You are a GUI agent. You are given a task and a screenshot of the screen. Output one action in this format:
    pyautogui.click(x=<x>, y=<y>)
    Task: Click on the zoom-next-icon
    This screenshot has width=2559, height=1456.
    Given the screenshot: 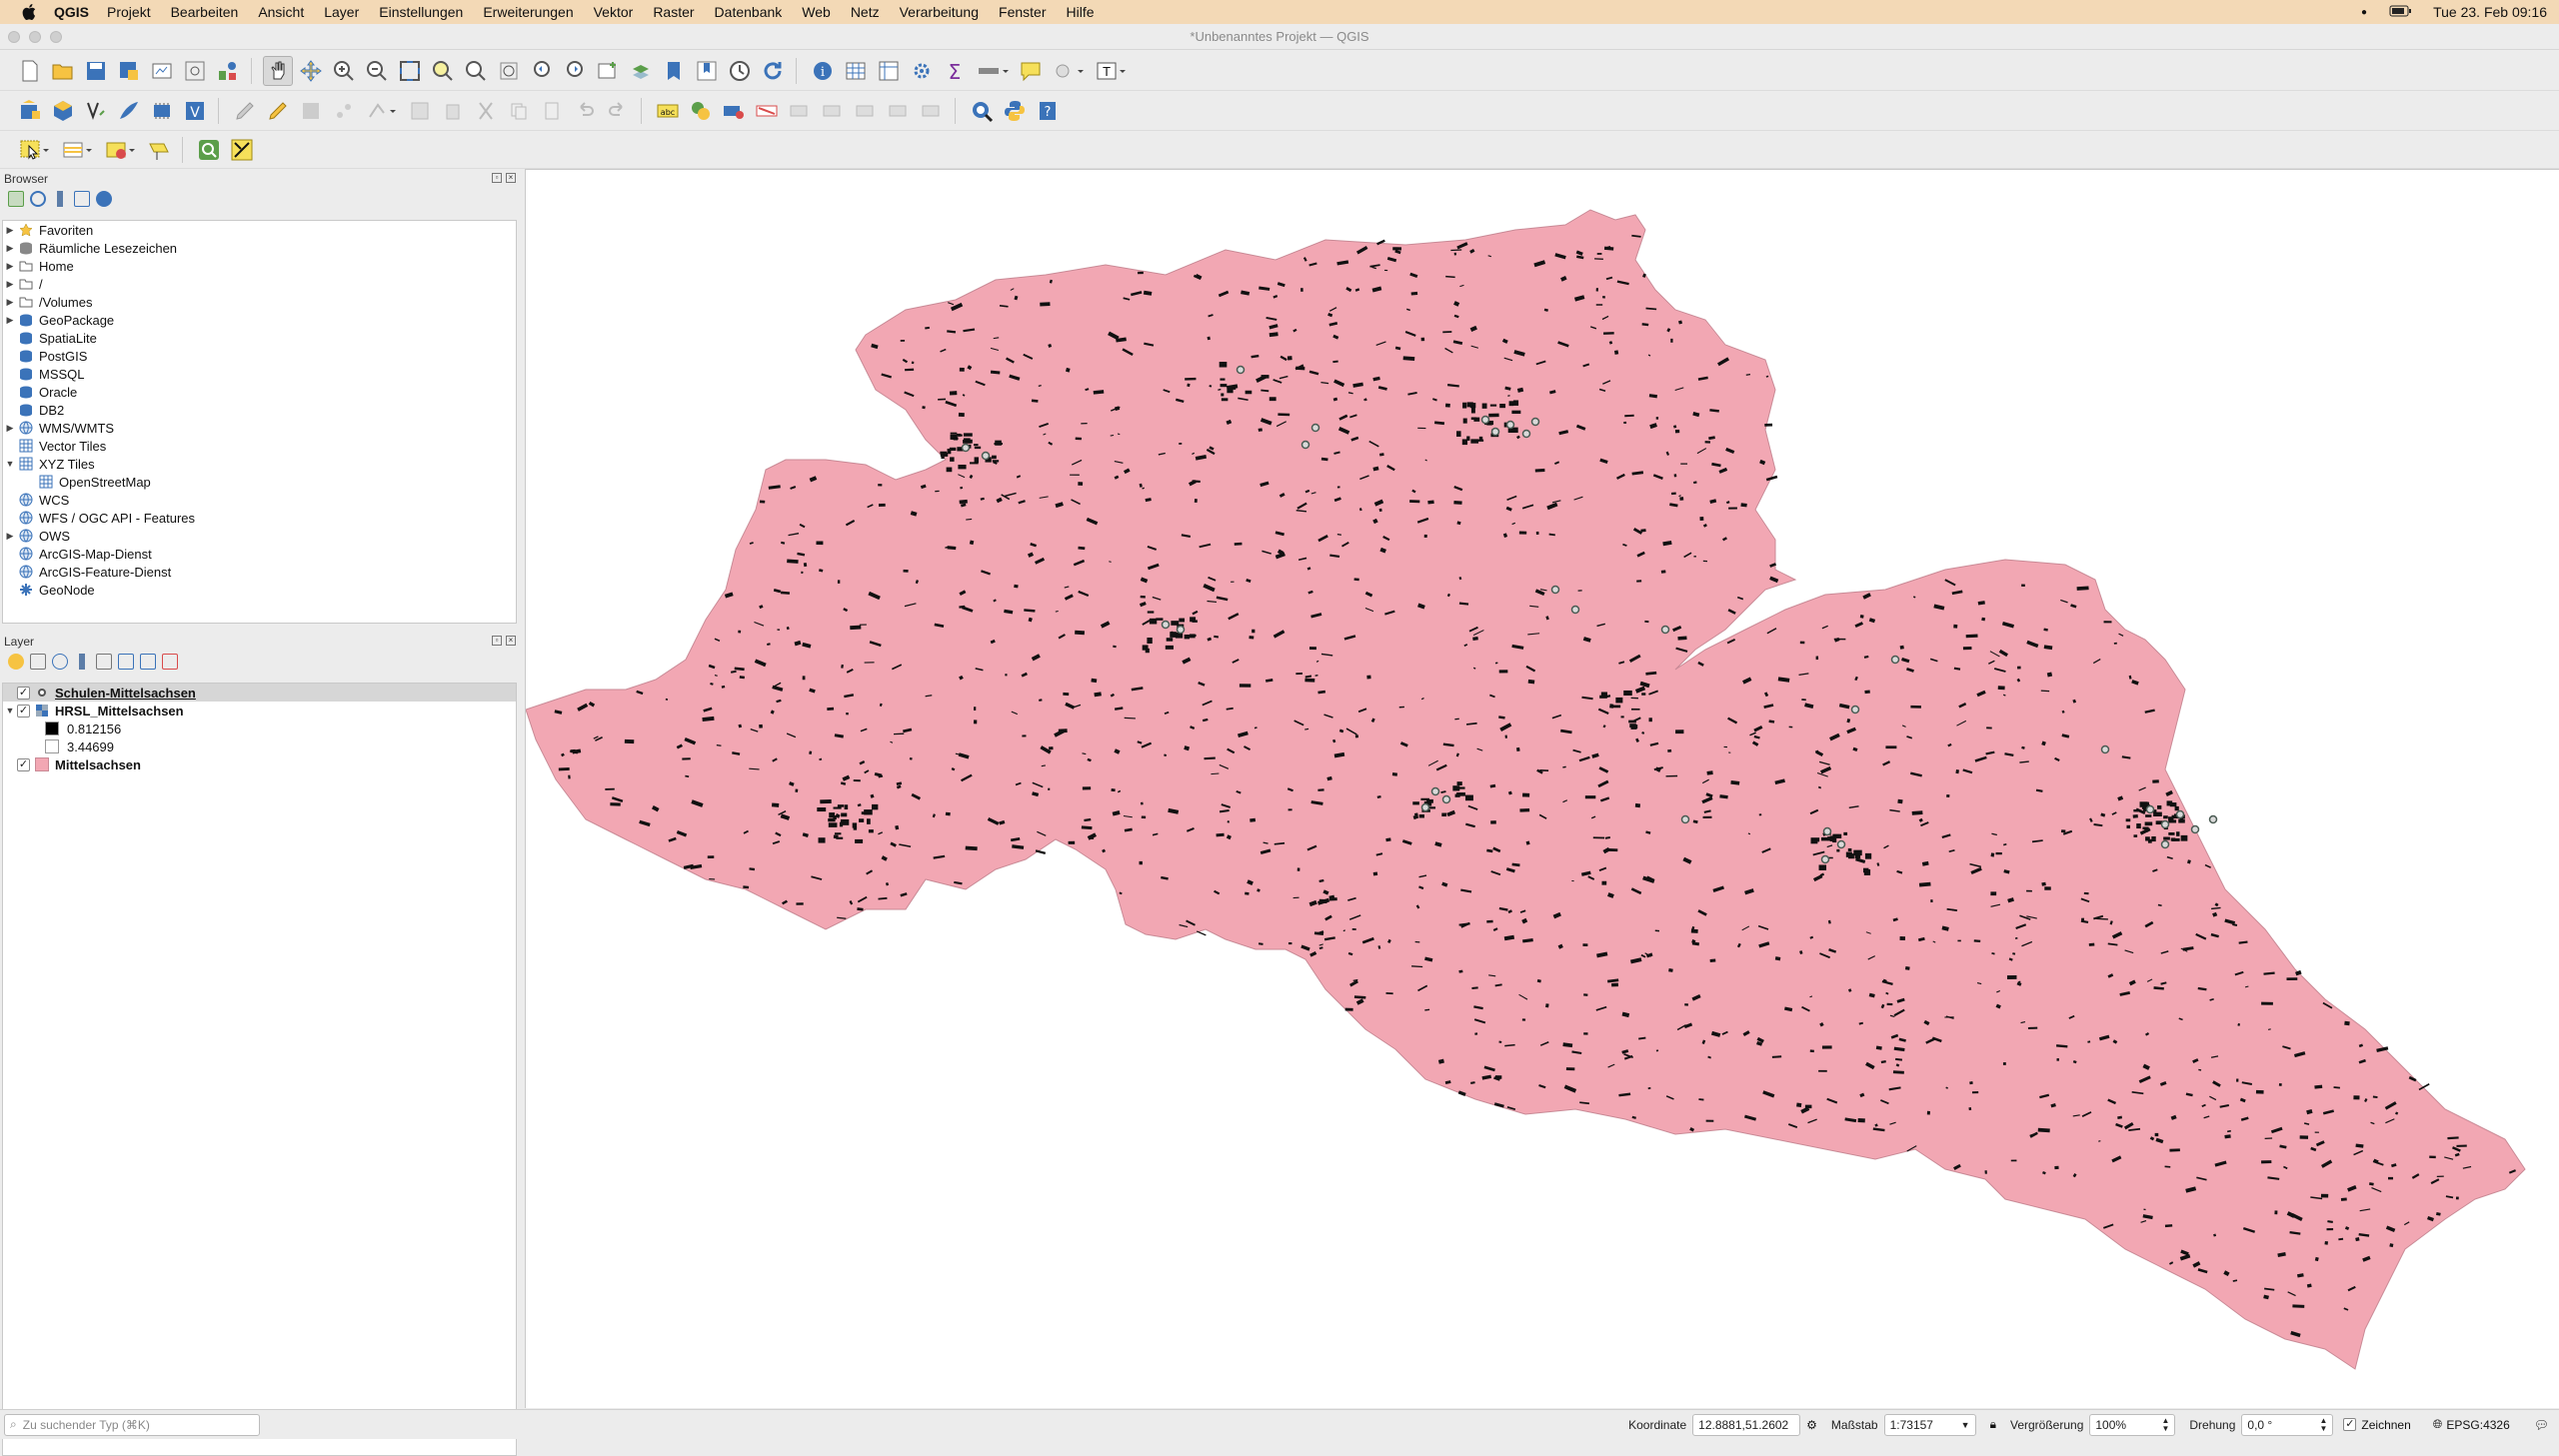 What is the action you would take?
    pyautogui.click(x=575, y=71)
    